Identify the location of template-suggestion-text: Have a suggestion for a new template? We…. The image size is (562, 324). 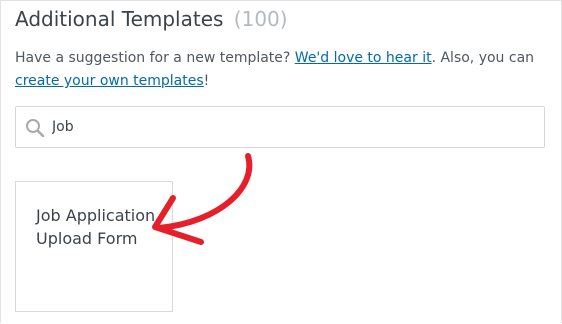
(280, 70).